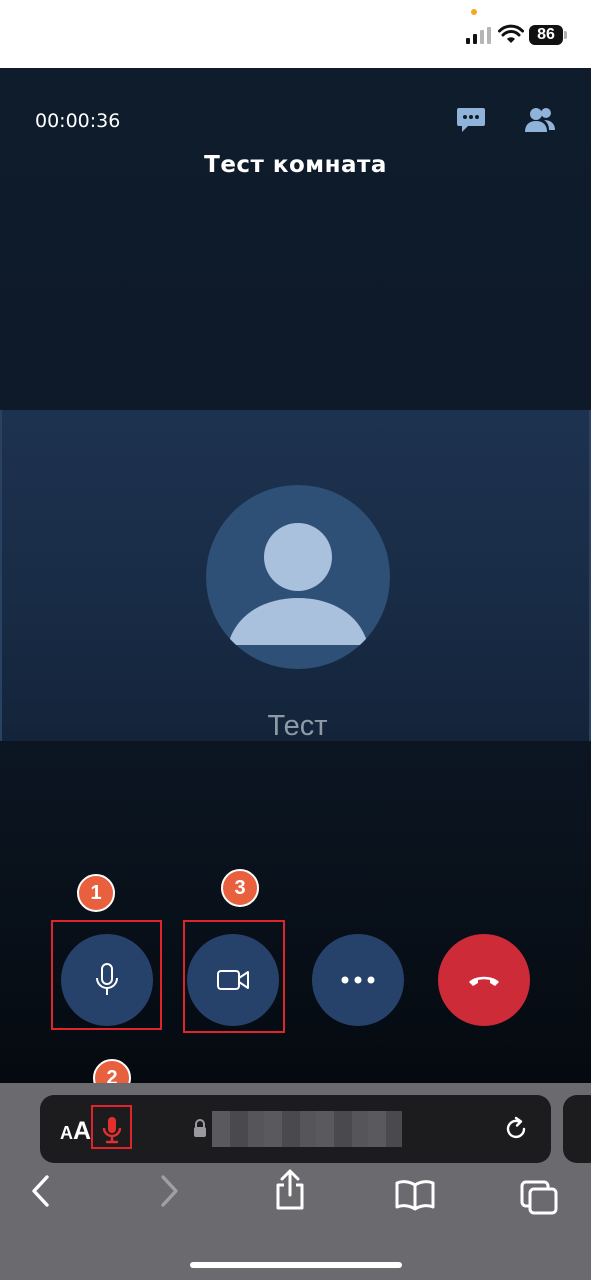 The height and width of the screenshot is (1280, 591). Describe the element at coordinates (41, 1191) in the screenshot. I see `back-arrow-icon` at that location.